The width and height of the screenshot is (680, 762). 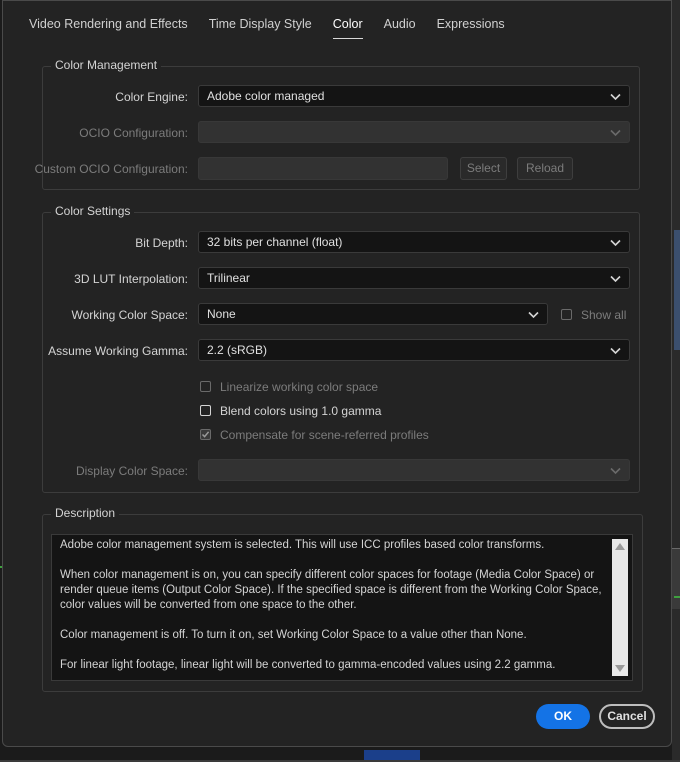 What do you see at coordinates (677, 597) in the screenshot?
I see `background-marker` at bounding box center [677, 597].